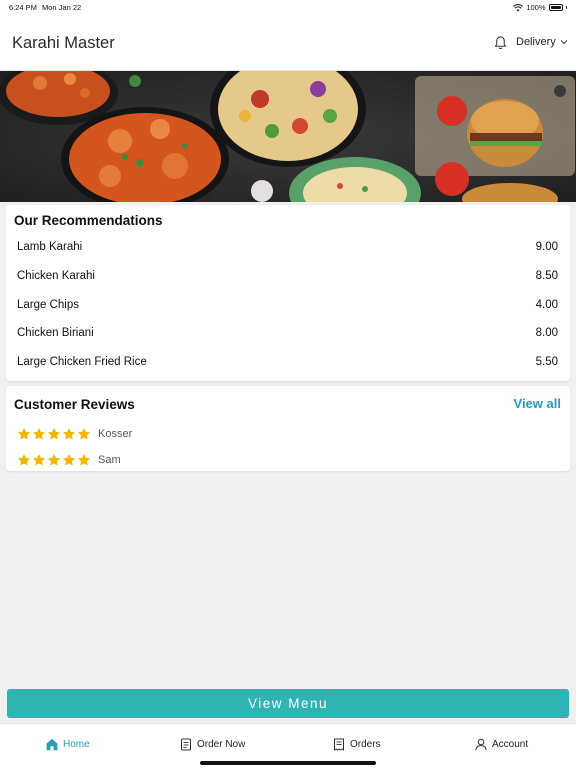 The width and height of the screenshot is (576, 768). I want to click on app-header: Karahi Master Delivery, so click(288, 42).